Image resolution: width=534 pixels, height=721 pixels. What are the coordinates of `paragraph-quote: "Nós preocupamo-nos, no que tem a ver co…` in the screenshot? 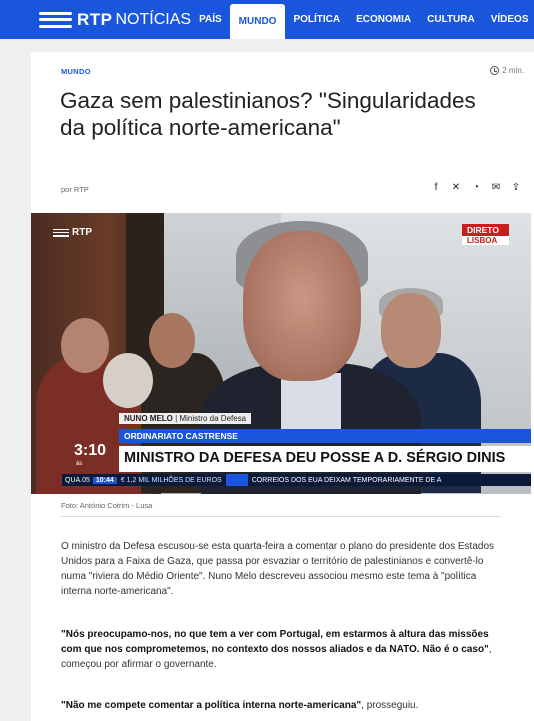 It's located at (275, 642).